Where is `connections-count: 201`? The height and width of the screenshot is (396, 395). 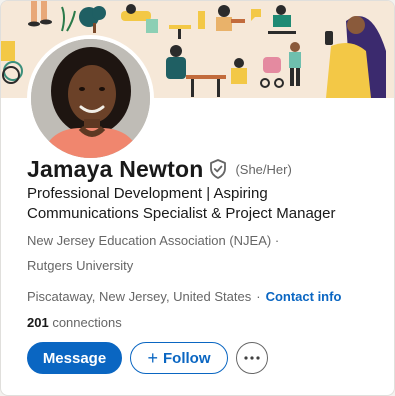
connections-count: 201 is located at coordinates (38, 322).